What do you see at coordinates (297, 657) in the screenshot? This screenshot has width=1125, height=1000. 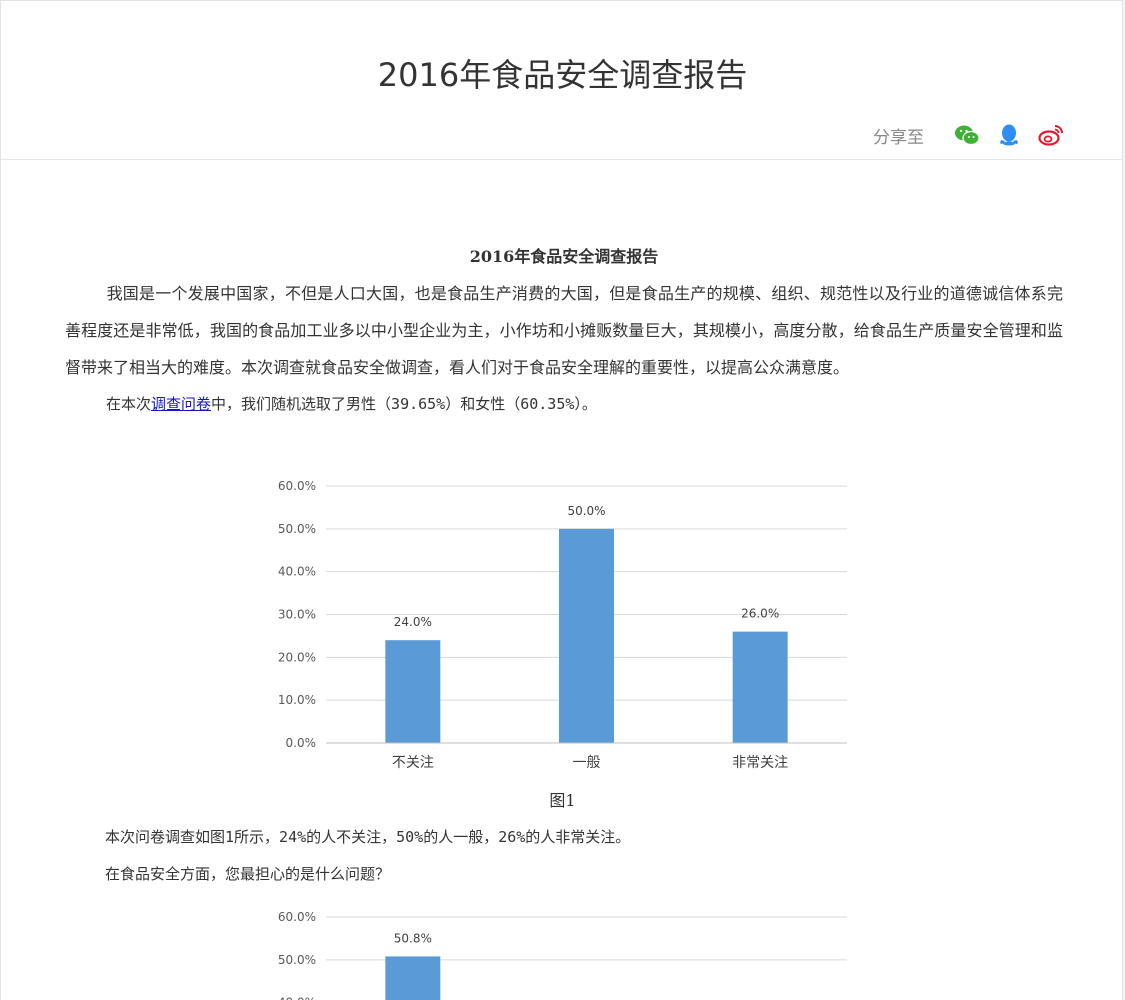 I see `y-tick-label: 20.0%` at bounding box center [297, 657].